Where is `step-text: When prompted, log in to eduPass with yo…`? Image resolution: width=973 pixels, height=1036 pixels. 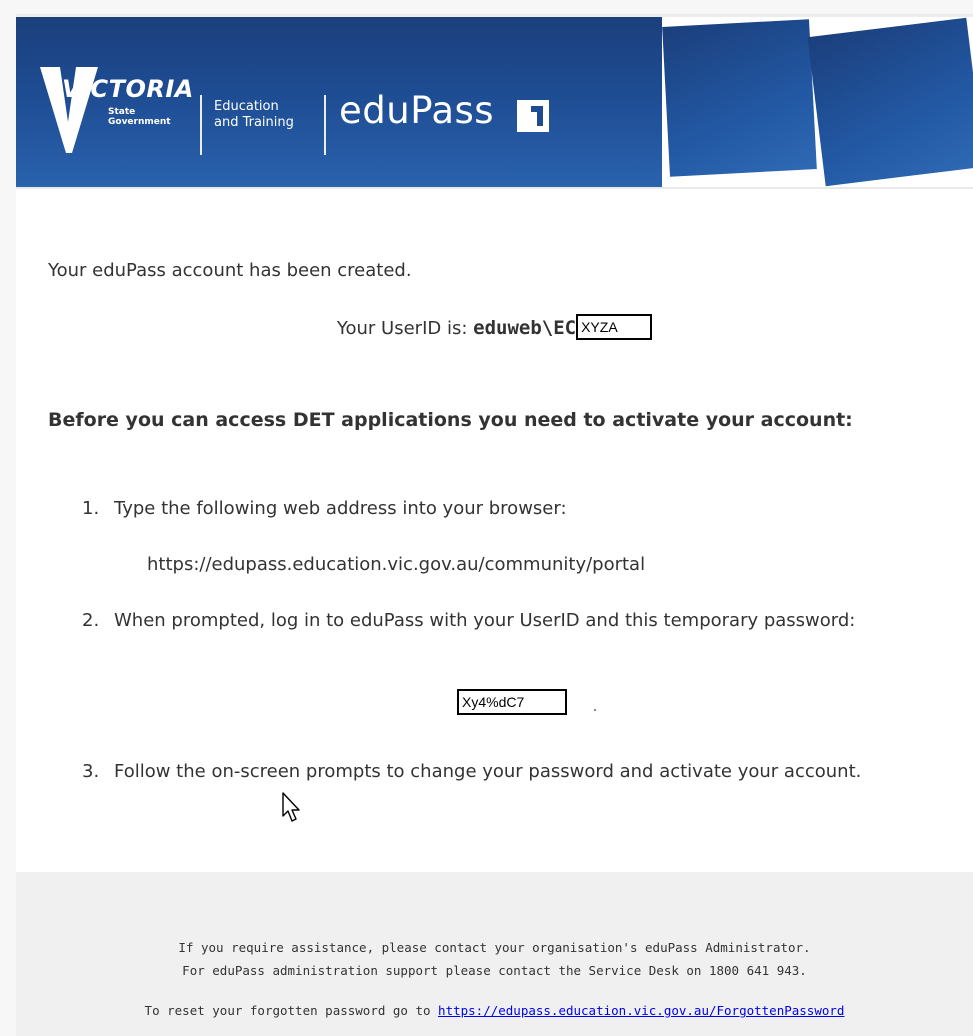 step-text: When prompted, log in to eduPass with yo… is located at coordinates (485, 620).